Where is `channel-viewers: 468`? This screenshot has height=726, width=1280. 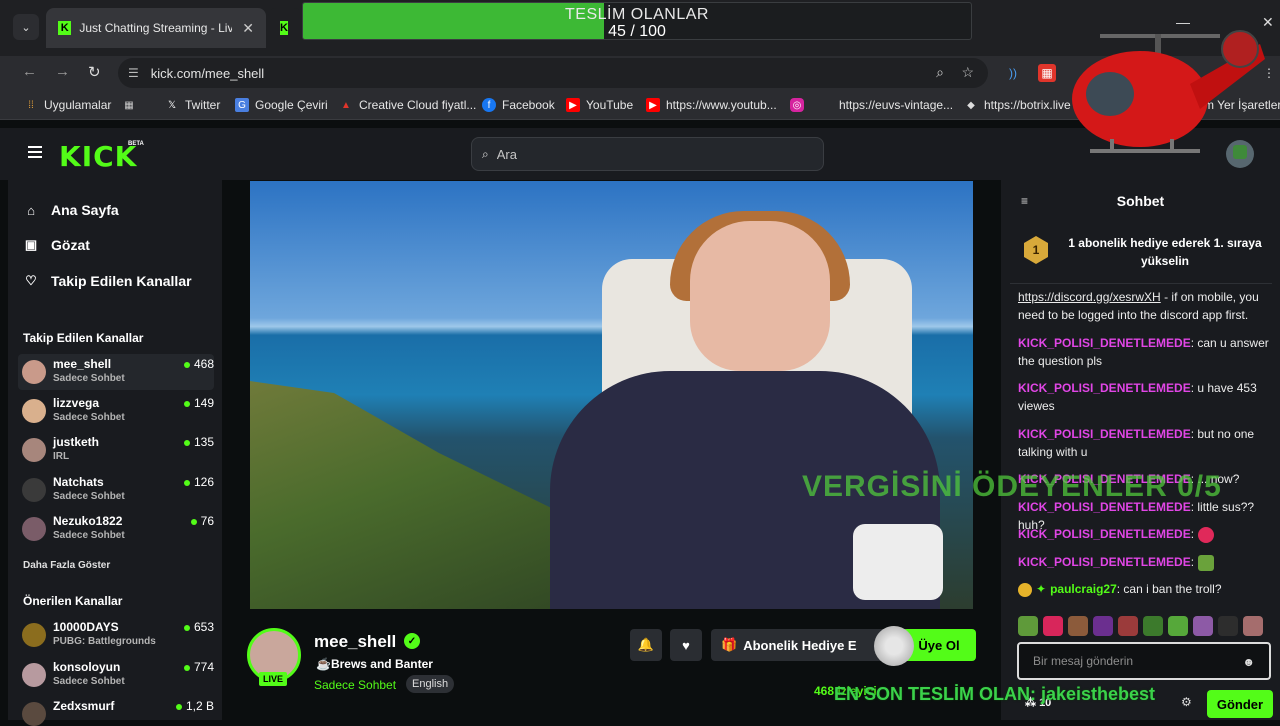 channel-viewers: 468 is located at coordinates (199, 364).